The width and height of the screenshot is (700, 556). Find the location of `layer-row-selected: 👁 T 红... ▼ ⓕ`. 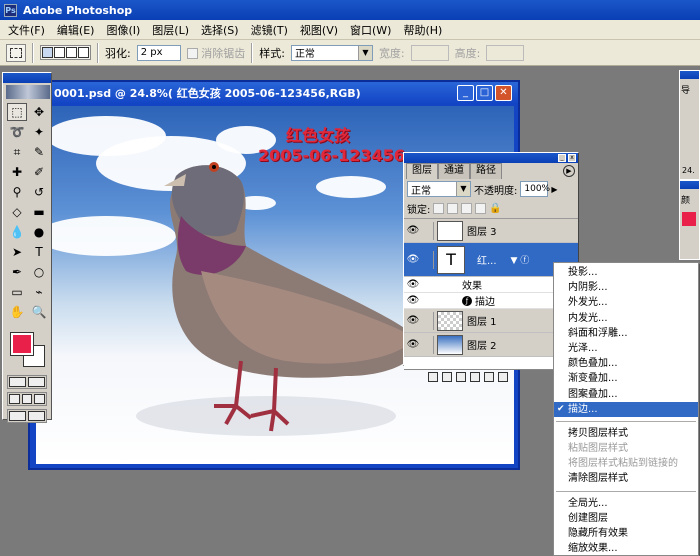

layer-row-selected: 👁 T 红... ▼ ⓕ is located at coordinates (491, 260).